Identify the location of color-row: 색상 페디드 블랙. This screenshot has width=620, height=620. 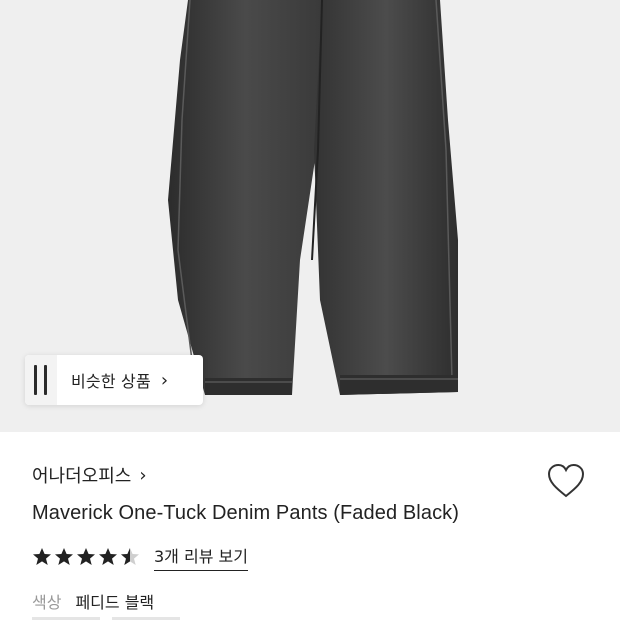
(93, 601).